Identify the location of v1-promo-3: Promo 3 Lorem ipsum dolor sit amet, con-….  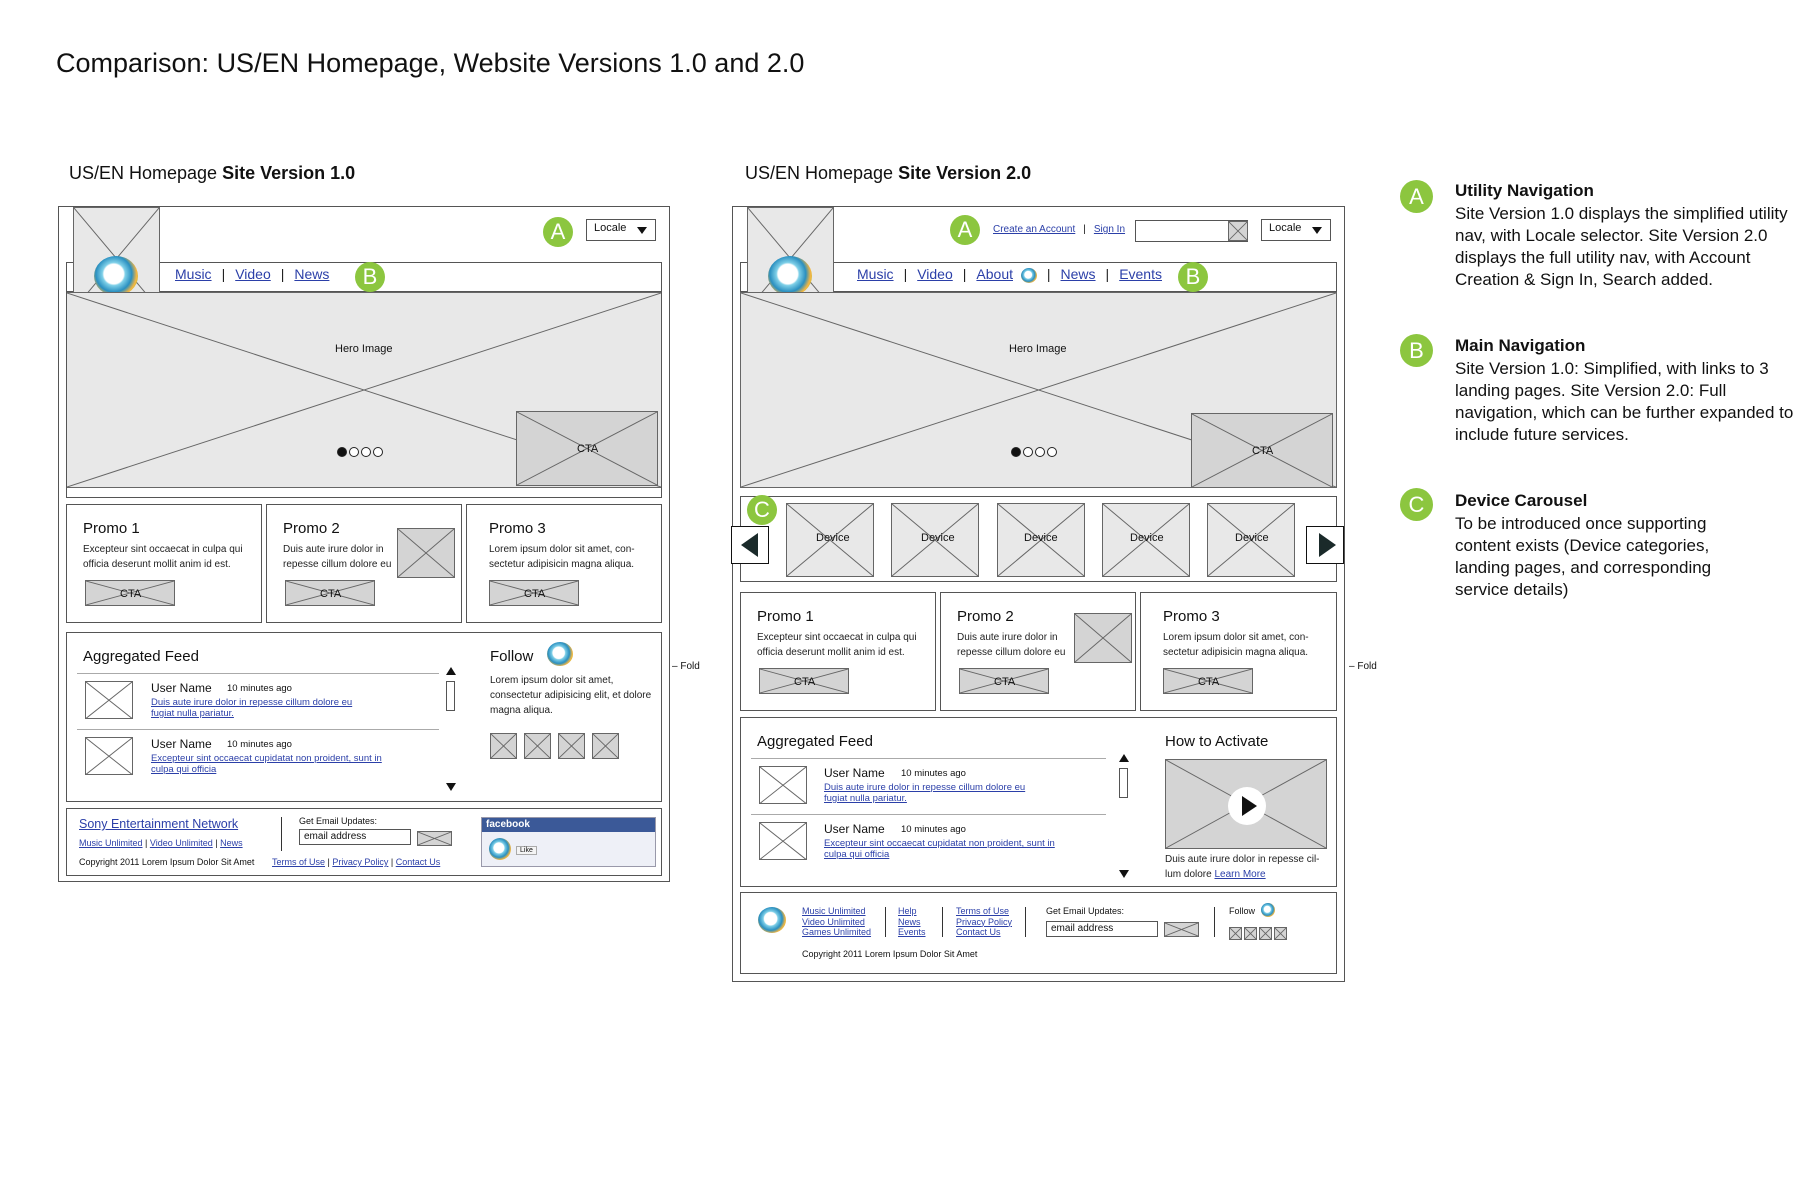
(564, 563).